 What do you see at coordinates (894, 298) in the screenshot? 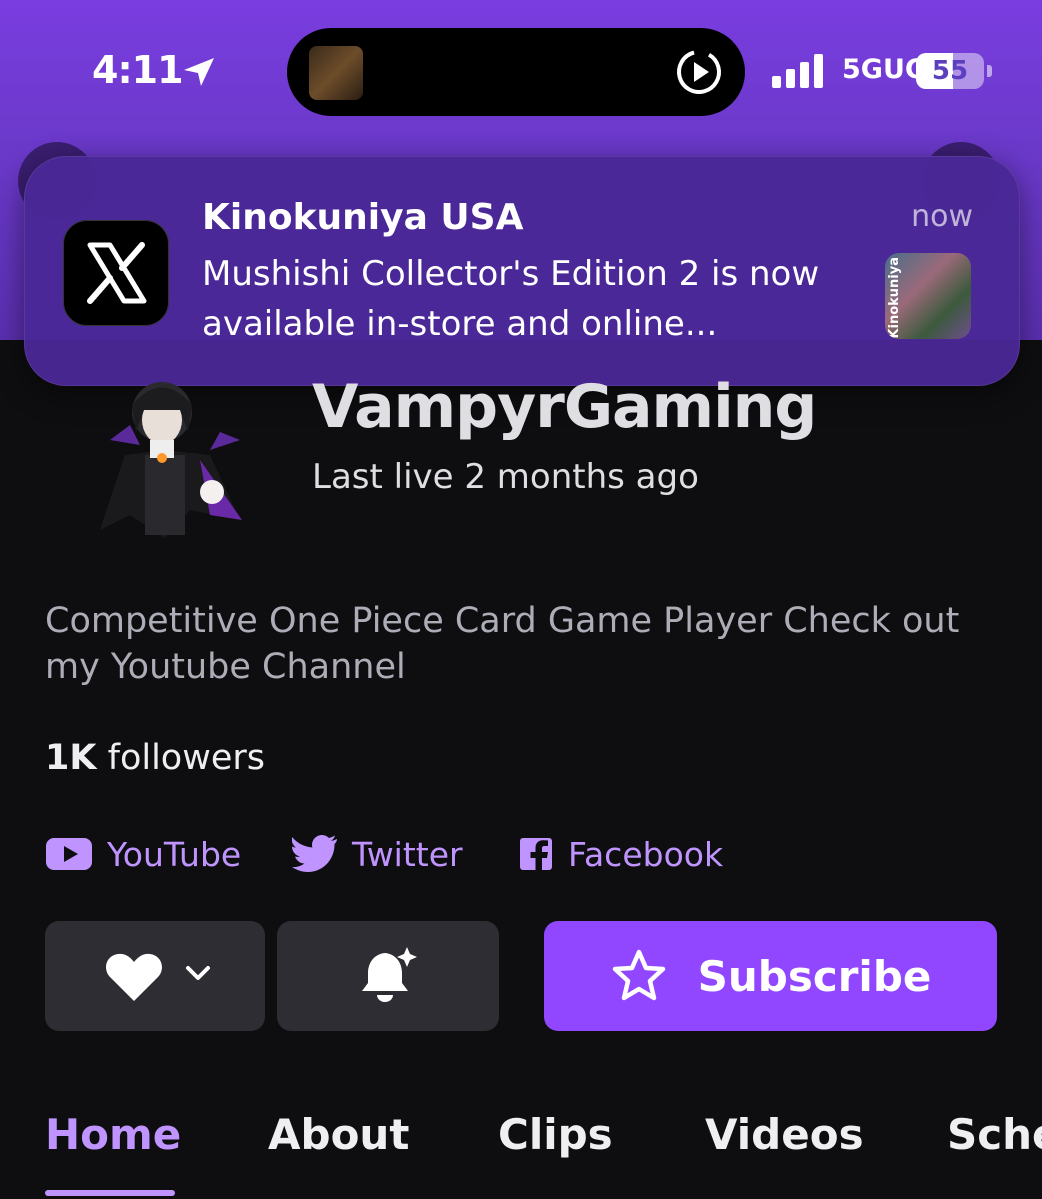
I see `thumbnail-caption: Kinokuniya` at bounding box center [894, 298].